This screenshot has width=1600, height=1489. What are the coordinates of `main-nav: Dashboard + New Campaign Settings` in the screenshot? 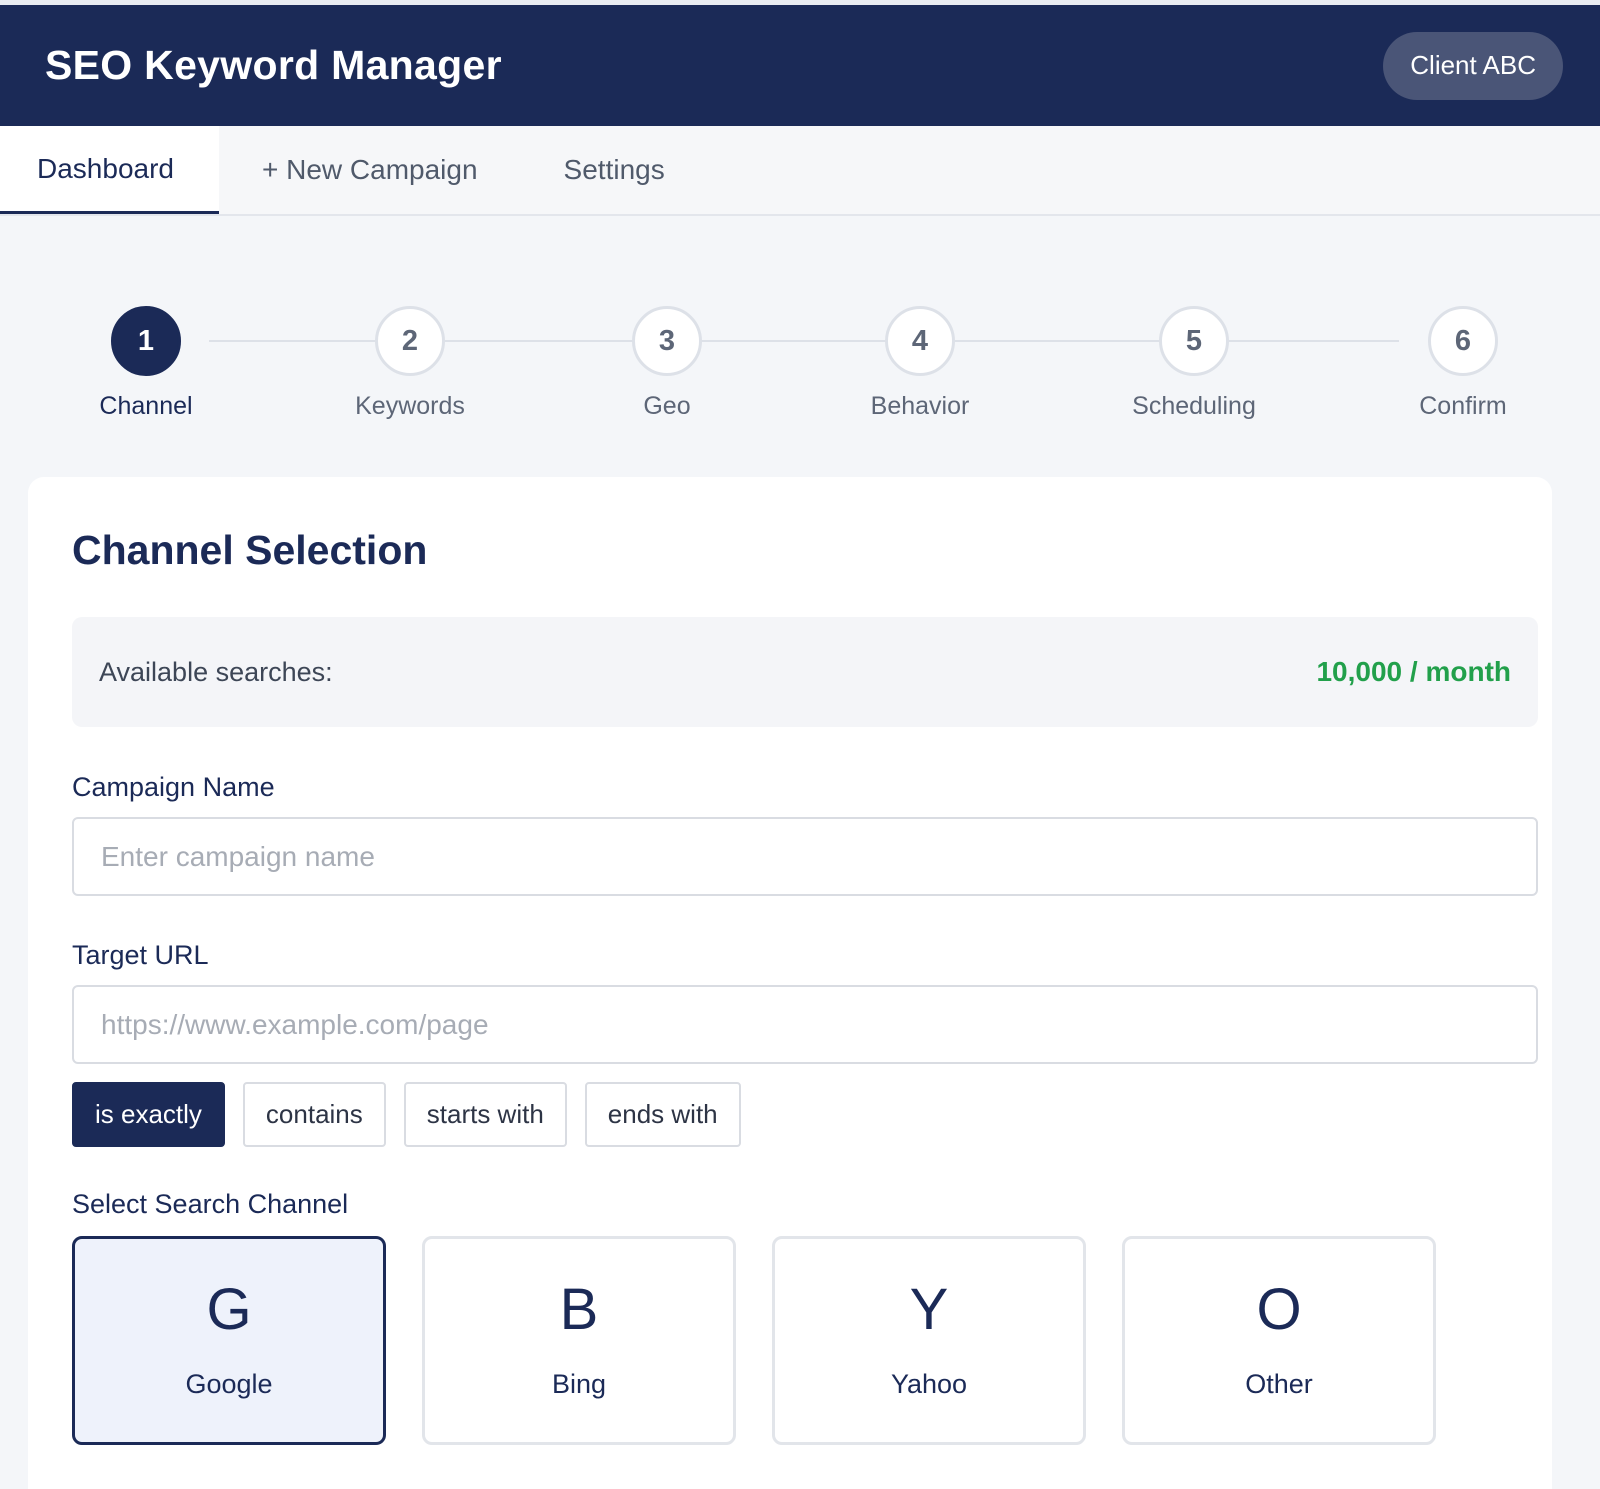 It's located at (800, 171).